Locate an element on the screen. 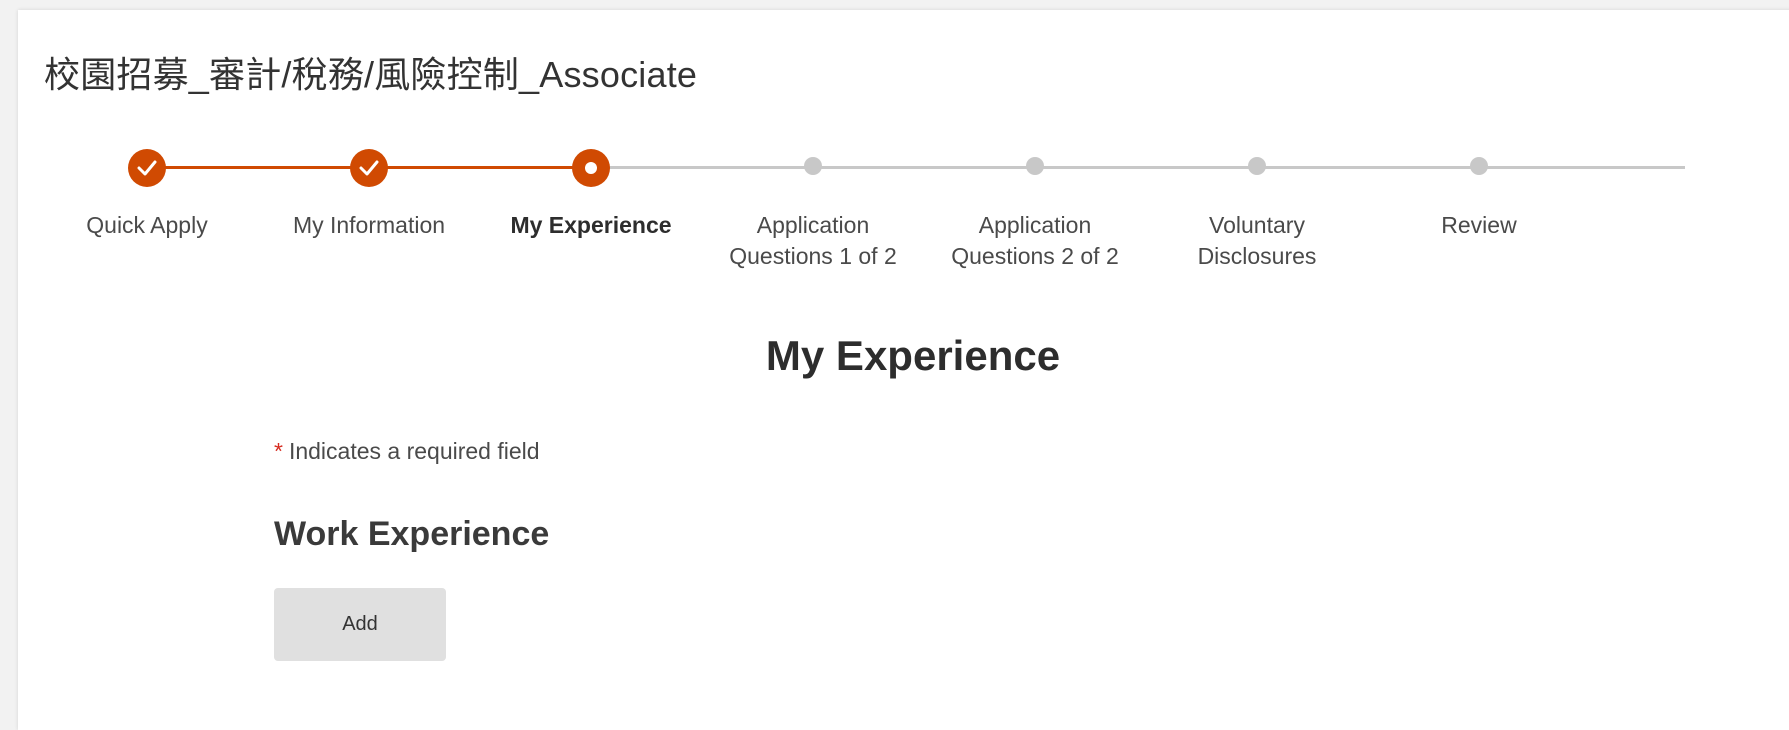  stepper-track-remaining is located at coordinates (1138, 167).